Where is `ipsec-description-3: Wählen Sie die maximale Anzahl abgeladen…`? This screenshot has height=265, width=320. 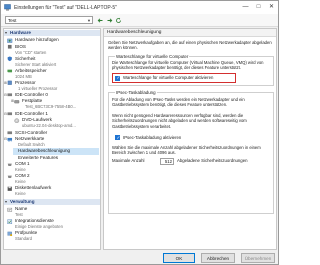 ipsec-description-3: Wählen Sie die maximale Anzahl abgeladen… is located at coordinates (186, 150).